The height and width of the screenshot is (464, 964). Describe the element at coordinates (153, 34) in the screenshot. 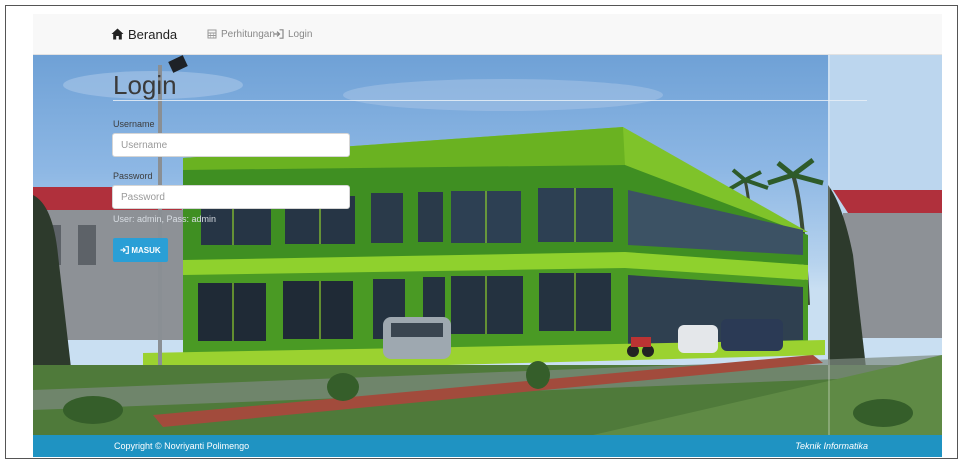

I see `nav-beranda-label: Beranda` at that location.